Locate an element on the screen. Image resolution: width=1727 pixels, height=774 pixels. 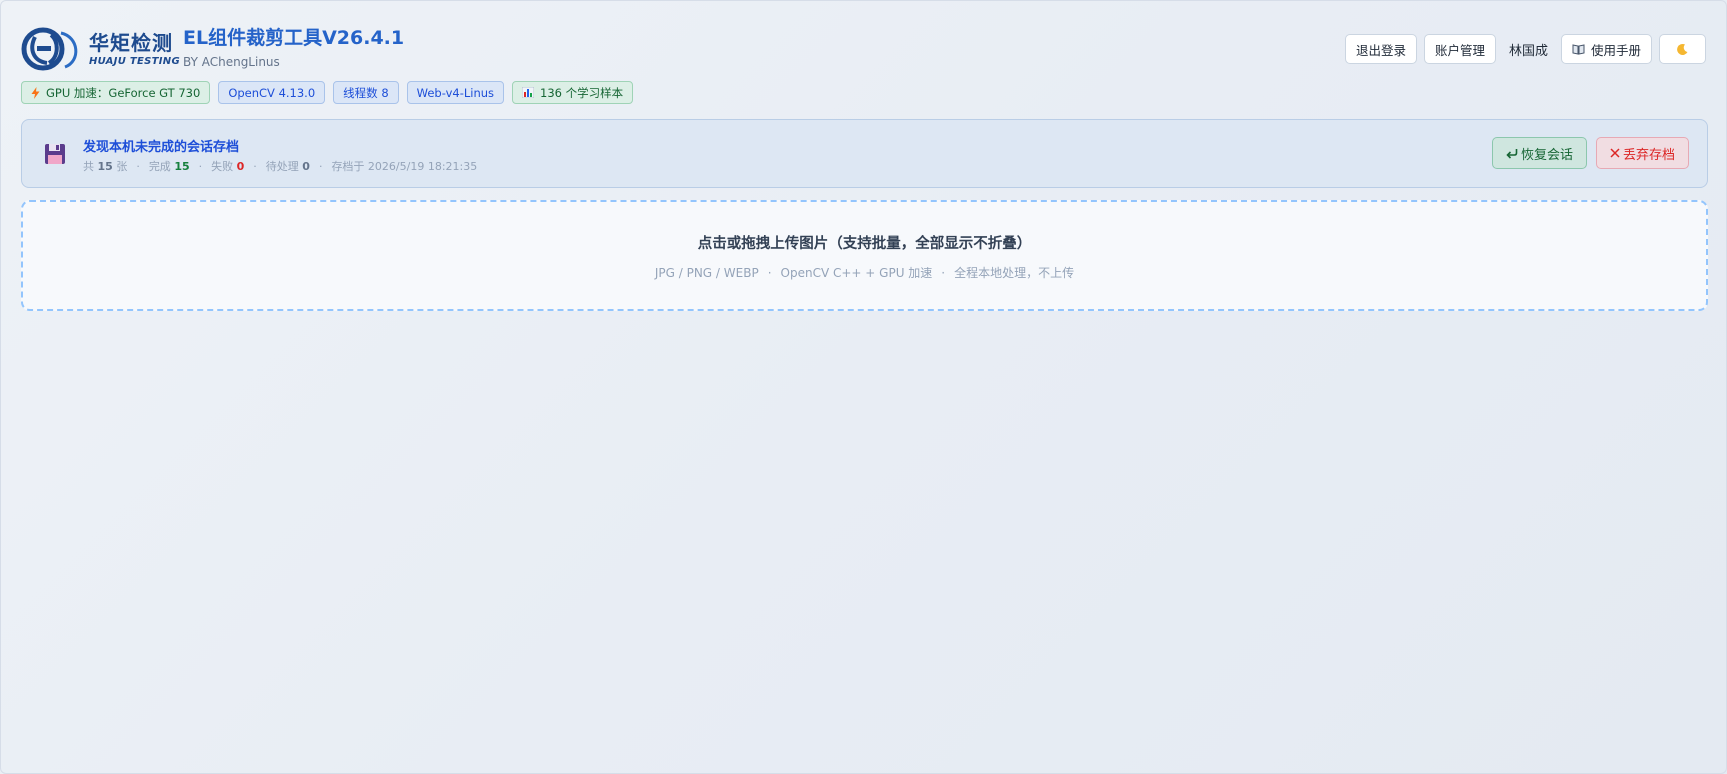
failed-count: 0 is located at coordinates (240, 166).